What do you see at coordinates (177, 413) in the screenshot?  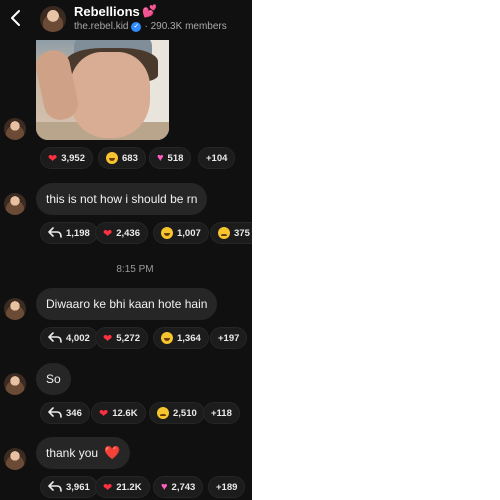 I see `reaction-chip: 2,510` at bounding box center [177, 413].